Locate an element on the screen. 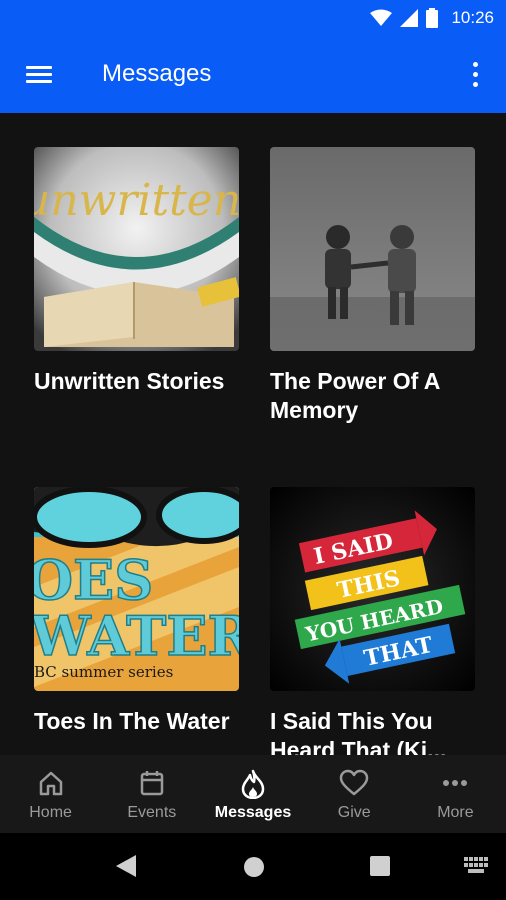 Image resolution: width=506 pixels, height=900 pixels. system-navigation-bar is located at coordinates (253, 866).